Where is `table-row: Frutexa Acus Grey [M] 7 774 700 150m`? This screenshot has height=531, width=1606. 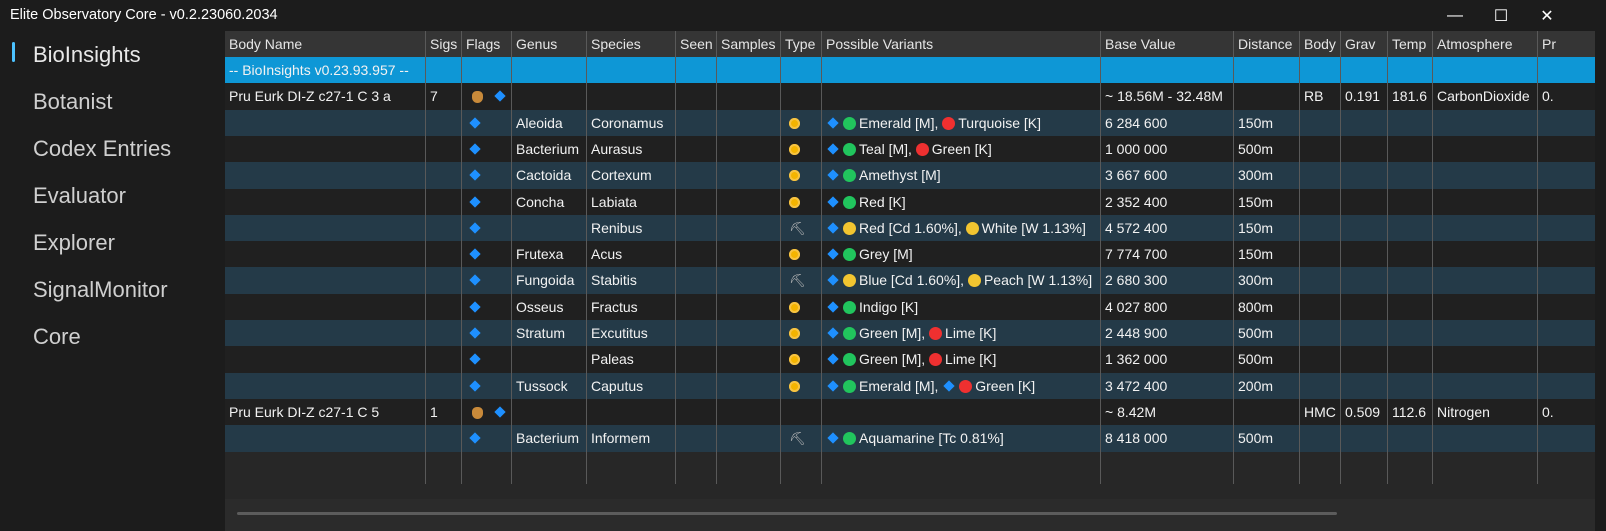
table-row: Frutexa Acus Grey [M] 7 774 700 150m is located at coordinates (910, 255).